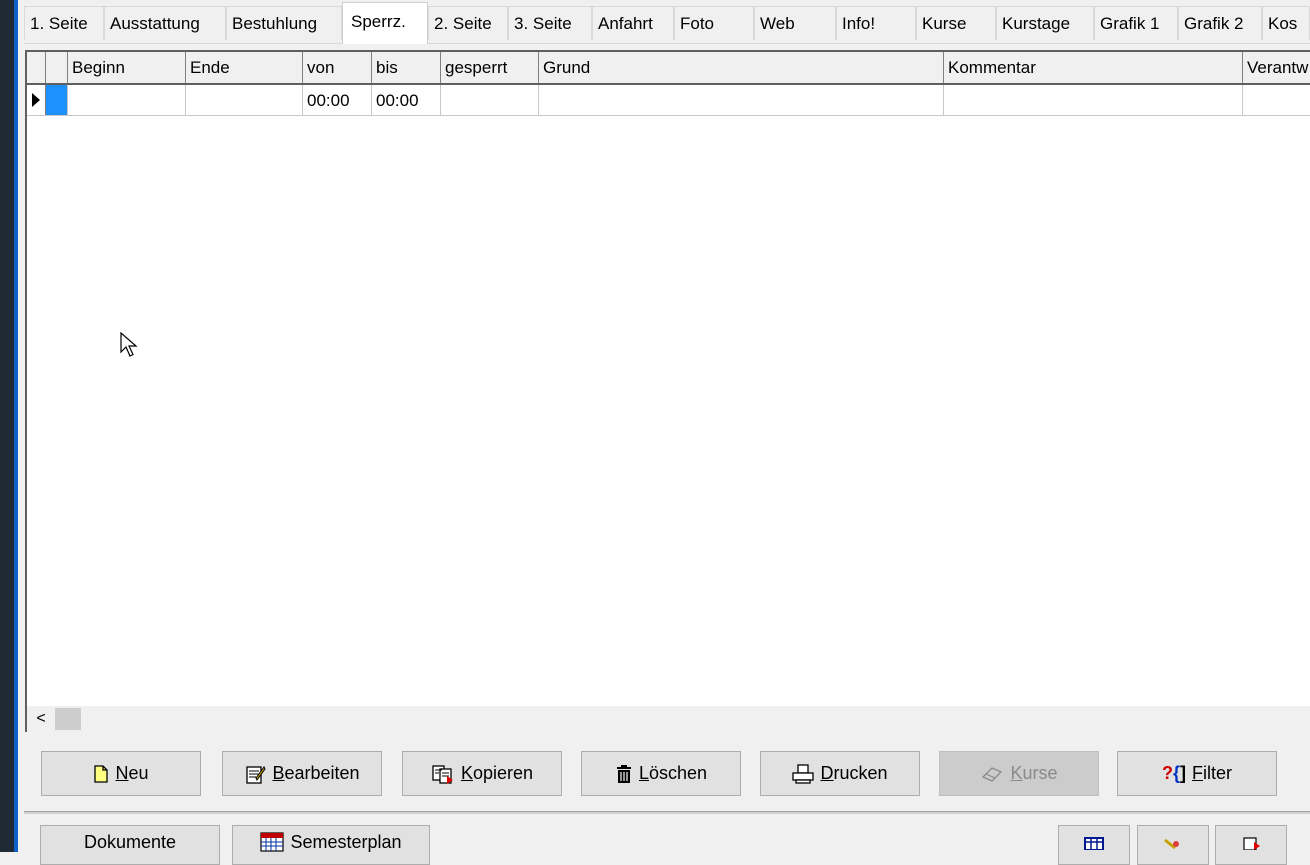  Describe the element at coordinates (442, 774) in the screenshot. I see `copy-icon` at that location.